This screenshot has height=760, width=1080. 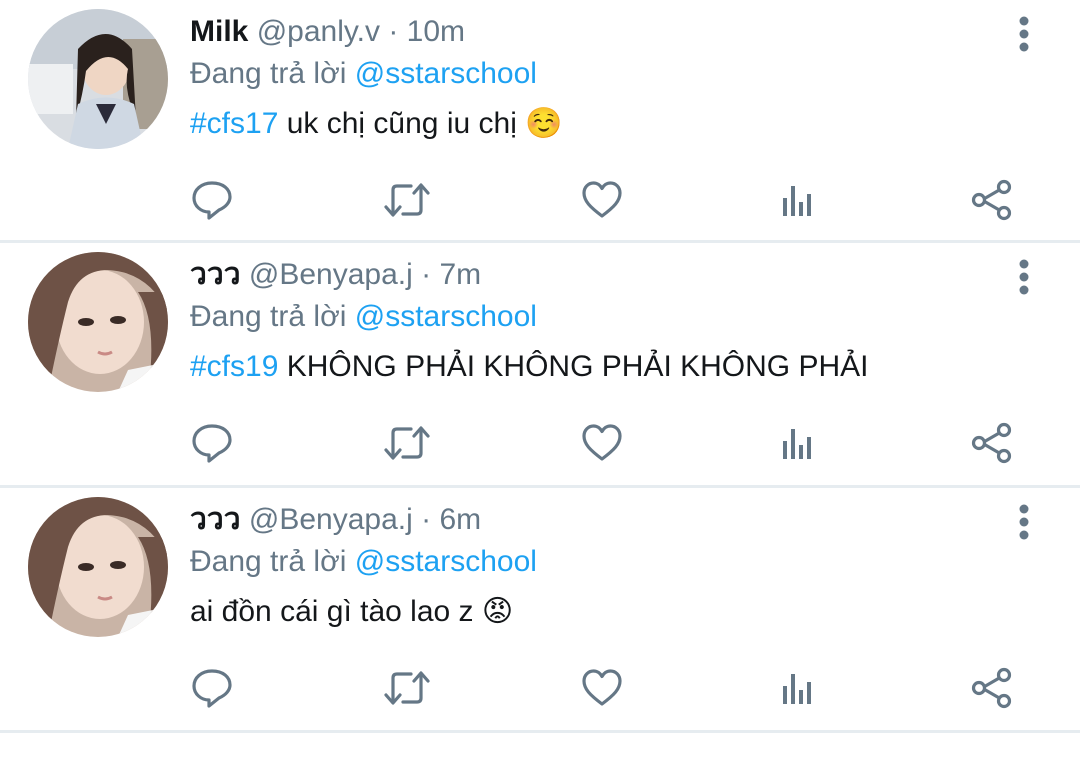 What do you see at coordinates (460, 519) in the screenshot?
I see `timestamp: 6m` at bounding box center [460, 519].